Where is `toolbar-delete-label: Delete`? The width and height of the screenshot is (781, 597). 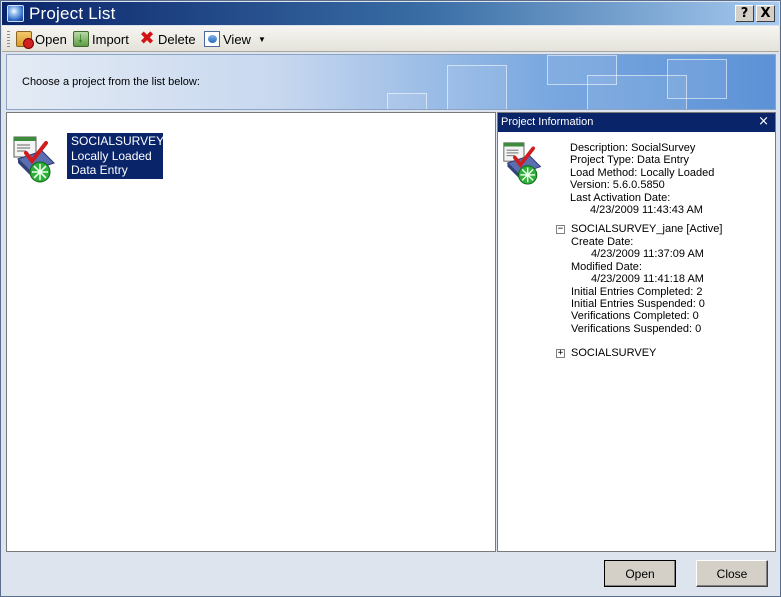
toolbar-delete-label: Delete is located at coordinates (177, 39).